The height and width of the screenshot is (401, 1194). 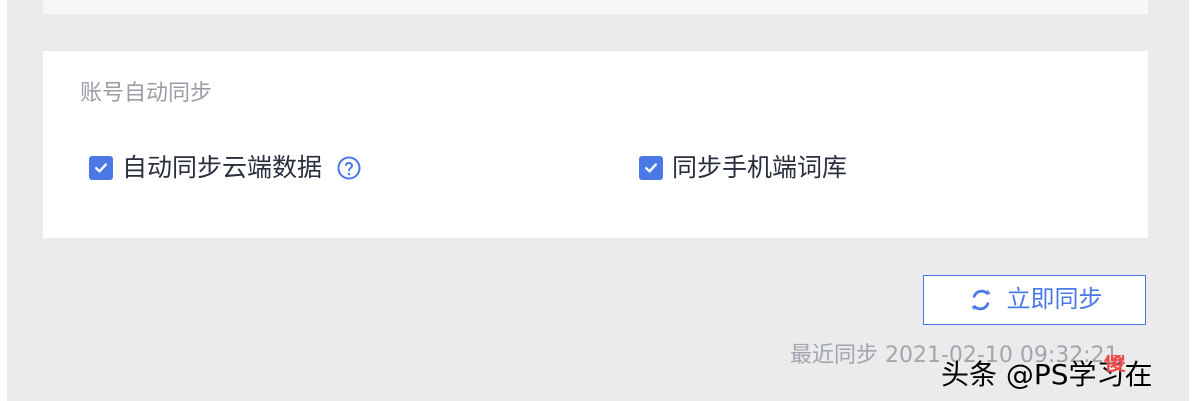 I want to click on watermark-badge: 傻, so click(x=1114, y=365).